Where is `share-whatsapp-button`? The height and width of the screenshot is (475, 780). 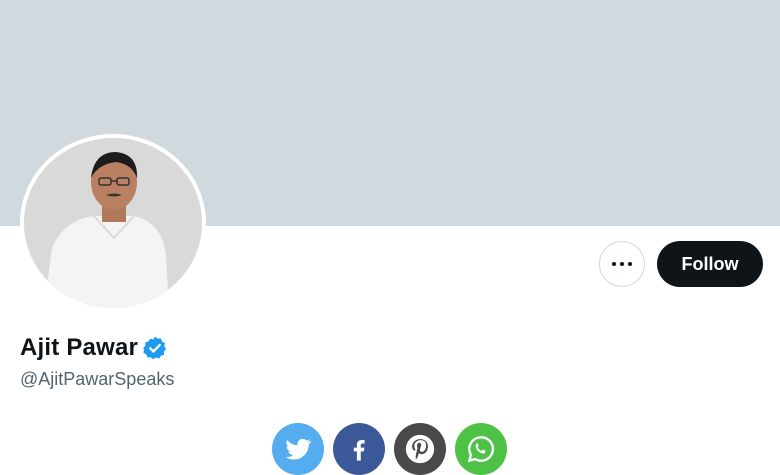
share-whatsapp-button is located at coordinates (481, 449).